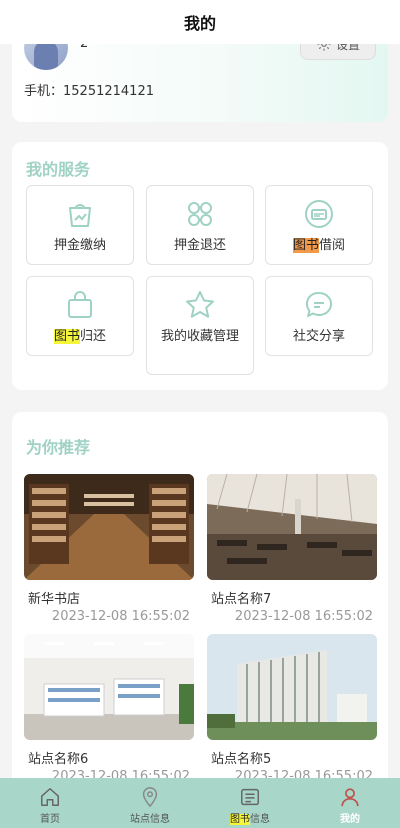 The width and height of the screenshot is (400, 828). What do you see at coordinates (319, 304) in the screenshot?
I see `chat-icon` at bounding box center [319, 304].